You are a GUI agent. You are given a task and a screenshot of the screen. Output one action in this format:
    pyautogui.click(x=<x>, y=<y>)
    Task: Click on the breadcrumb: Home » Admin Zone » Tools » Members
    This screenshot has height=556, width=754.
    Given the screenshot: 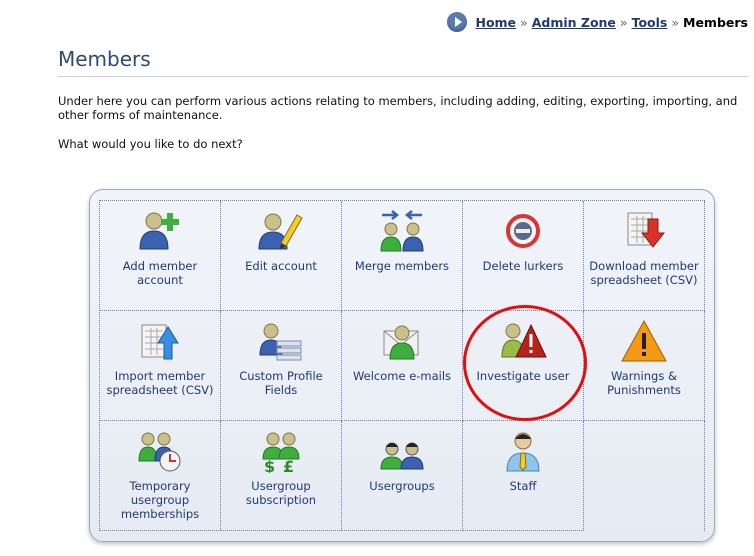 What is the action you would take?
    pyautogui.click(x=597, y=22)
    